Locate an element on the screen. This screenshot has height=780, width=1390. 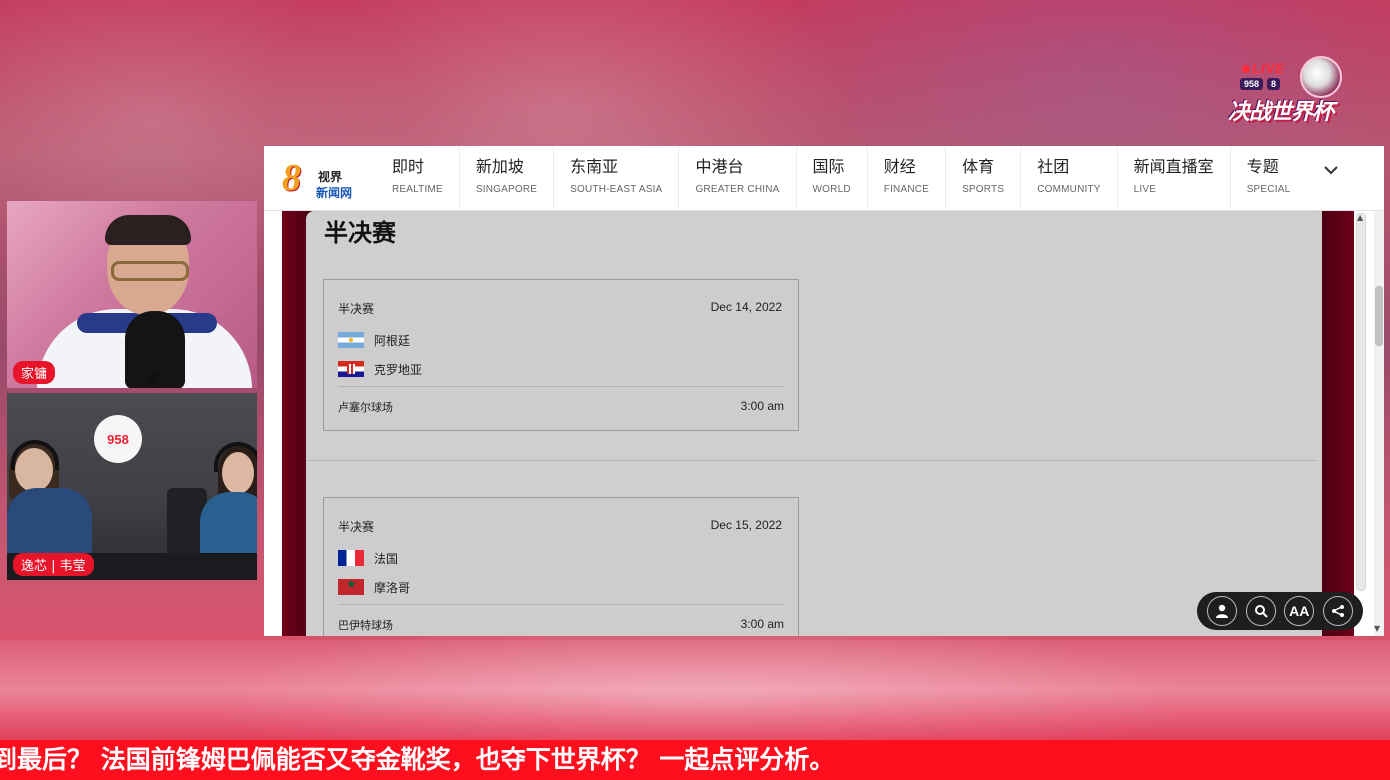
share-icon is located at coordinates (1337, 611).